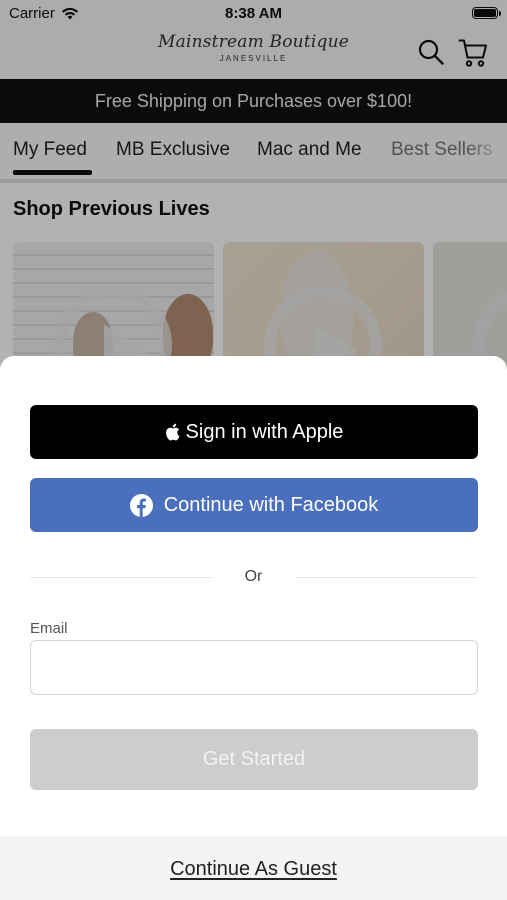 Image resolution: width=507 pixels, height=900 pixels. I want to click on facebook-icon, so click(141, 505).